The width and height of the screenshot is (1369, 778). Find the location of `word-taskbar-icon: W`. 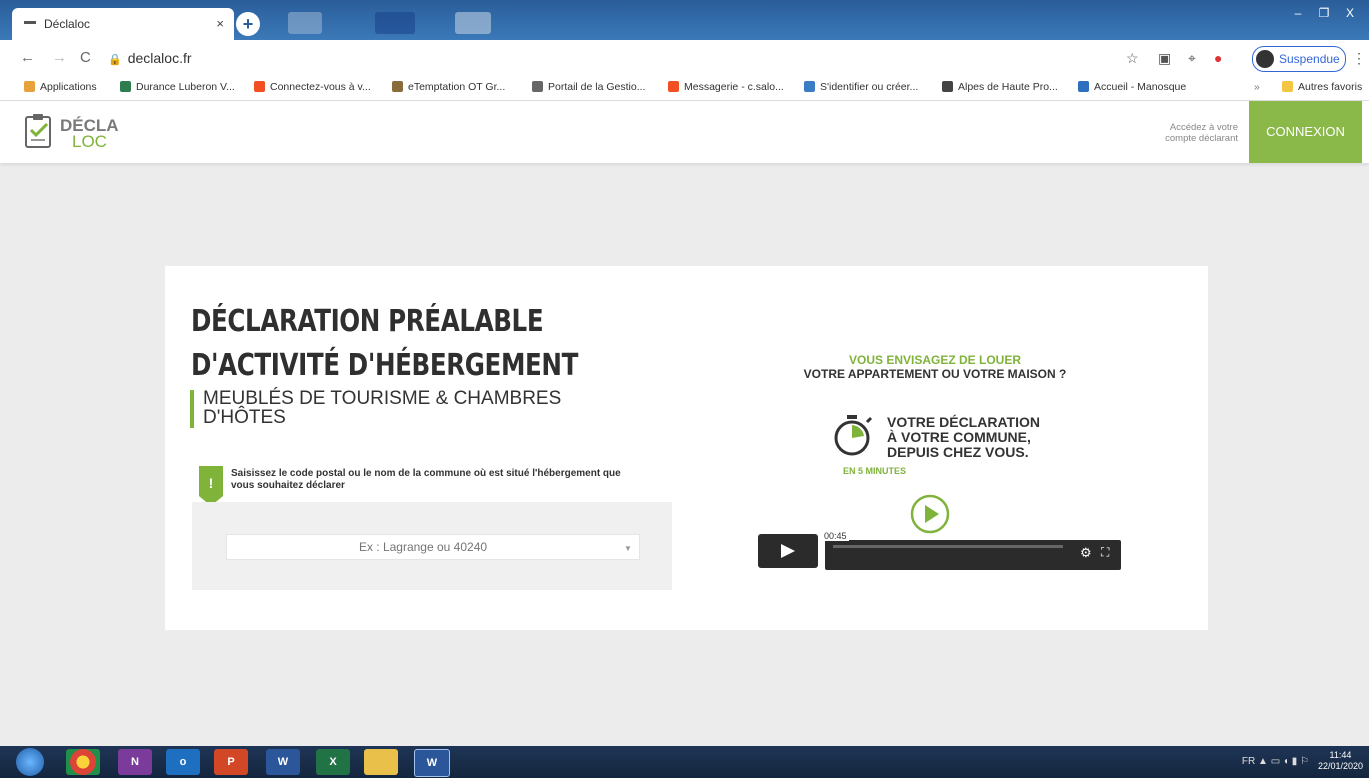

word-taskbar-icon: W is located at coordinates (283, 762).